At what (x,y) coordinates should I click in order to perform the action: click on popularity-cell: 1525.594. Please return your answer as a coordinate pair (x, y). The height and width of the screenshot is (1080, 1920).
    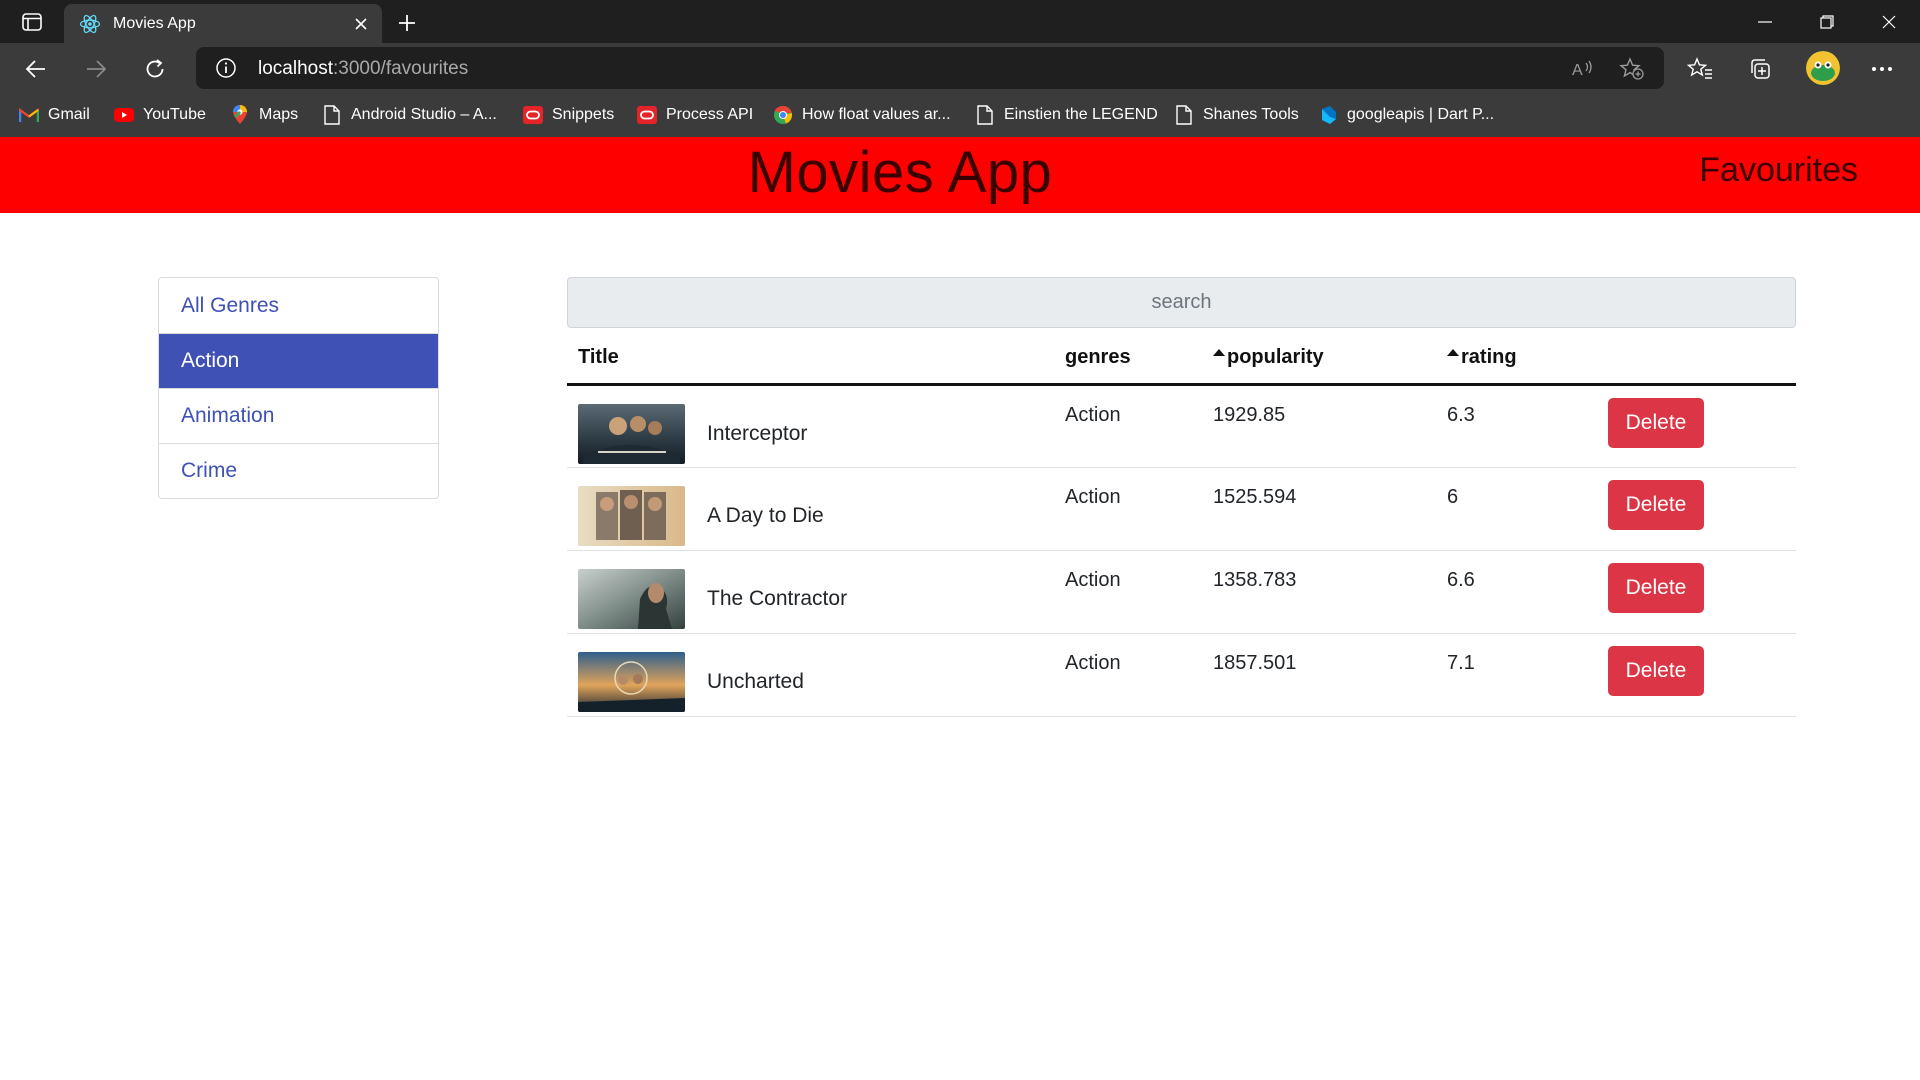
    Looking at the image, I should click on (1319, 509).